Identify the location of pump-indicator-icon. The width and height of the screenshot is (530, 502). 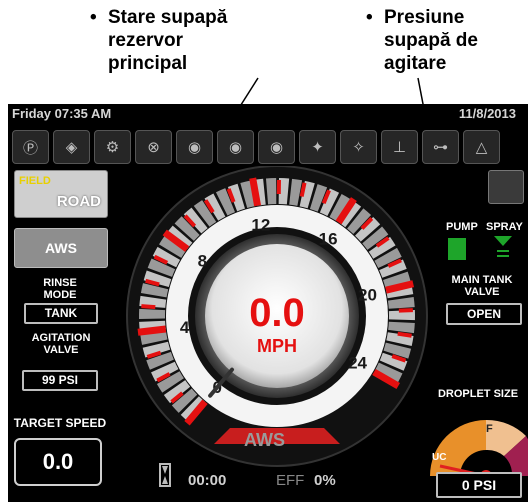
(457, 249).